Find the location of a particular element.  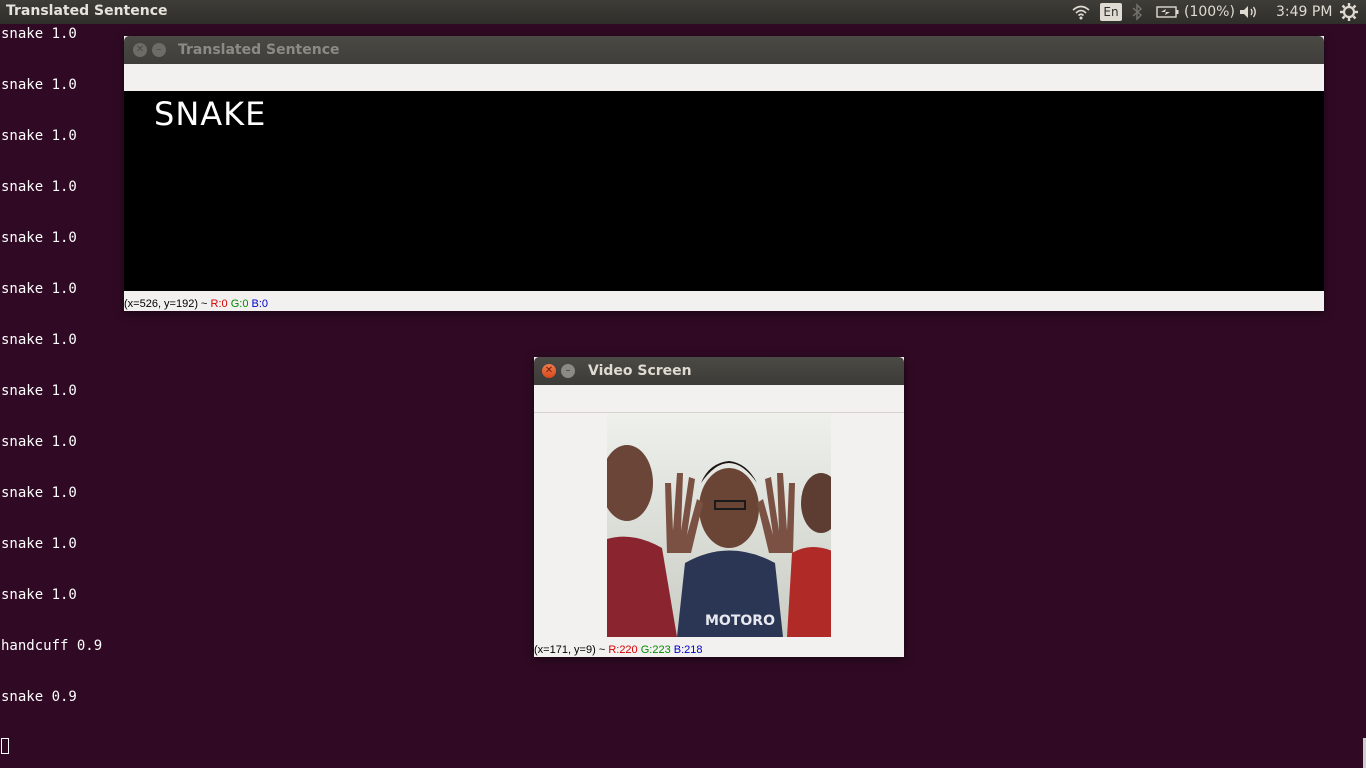

camera-frame-image: MOTORO is located at coordinates (719, 525).